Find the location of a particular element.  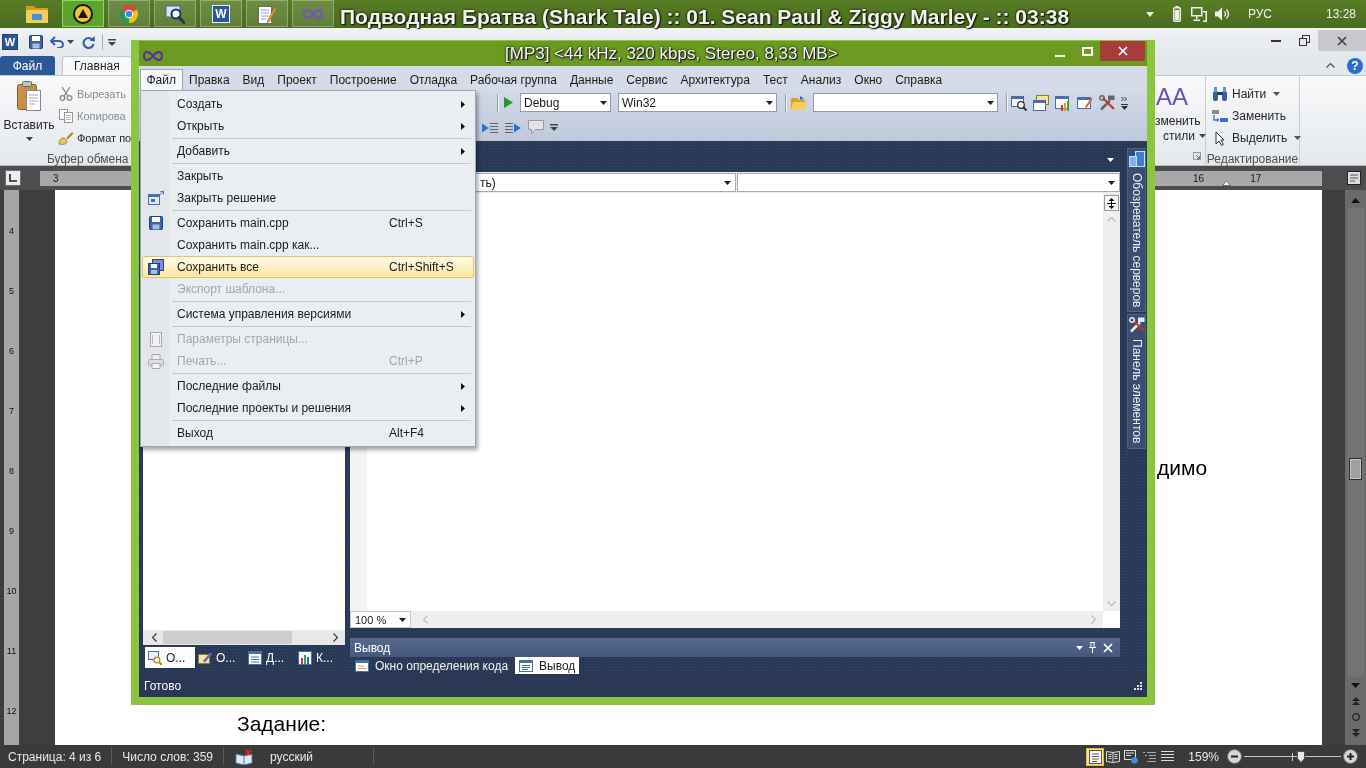

double-letter-icon: AA is located at coordinates (1171, 97).